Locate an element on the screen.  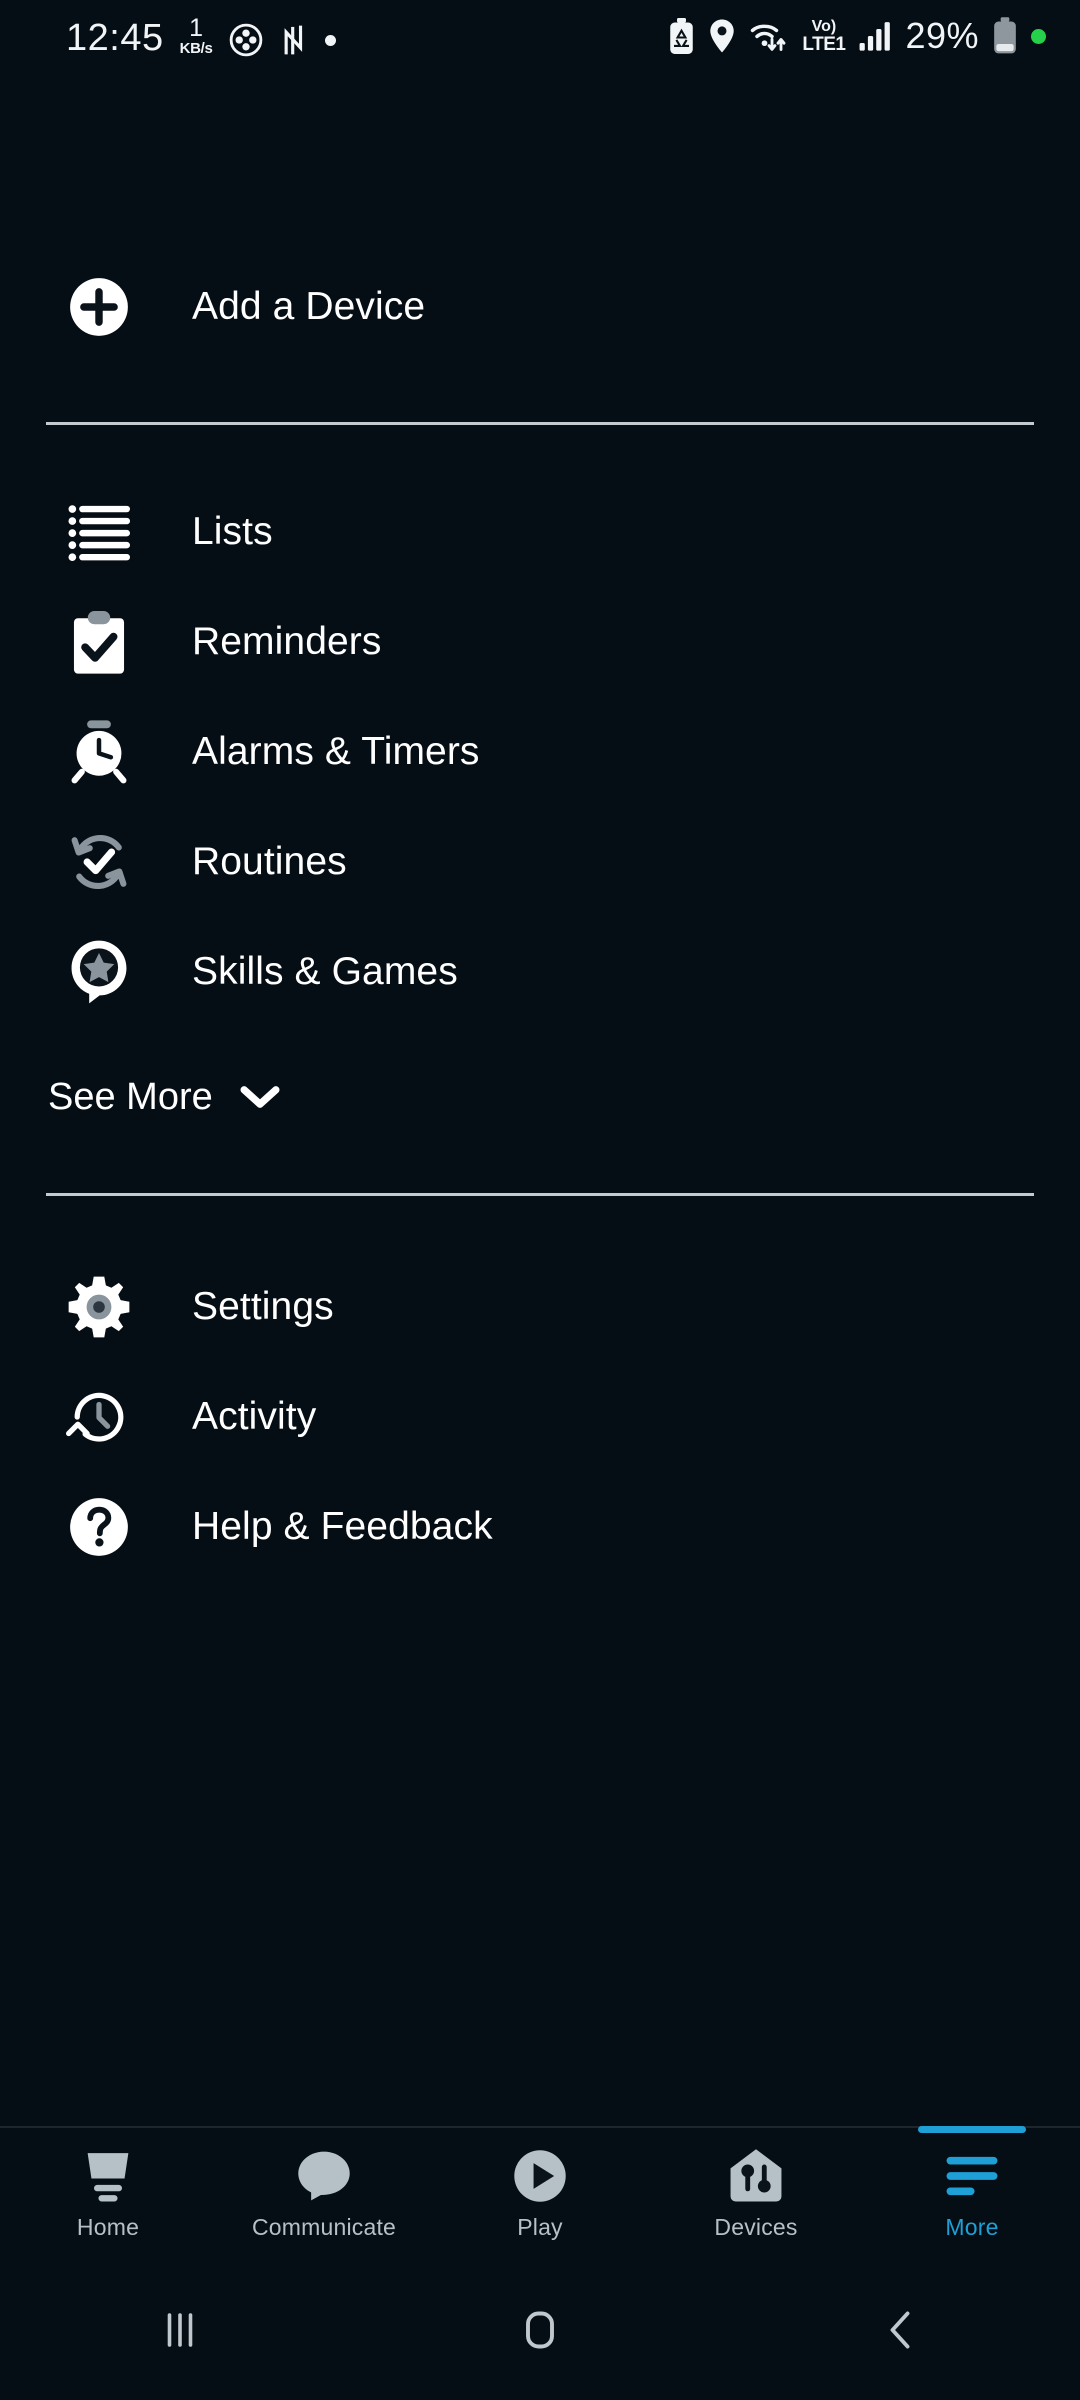
tab-label: Play is located at coordinates (540, 2226).